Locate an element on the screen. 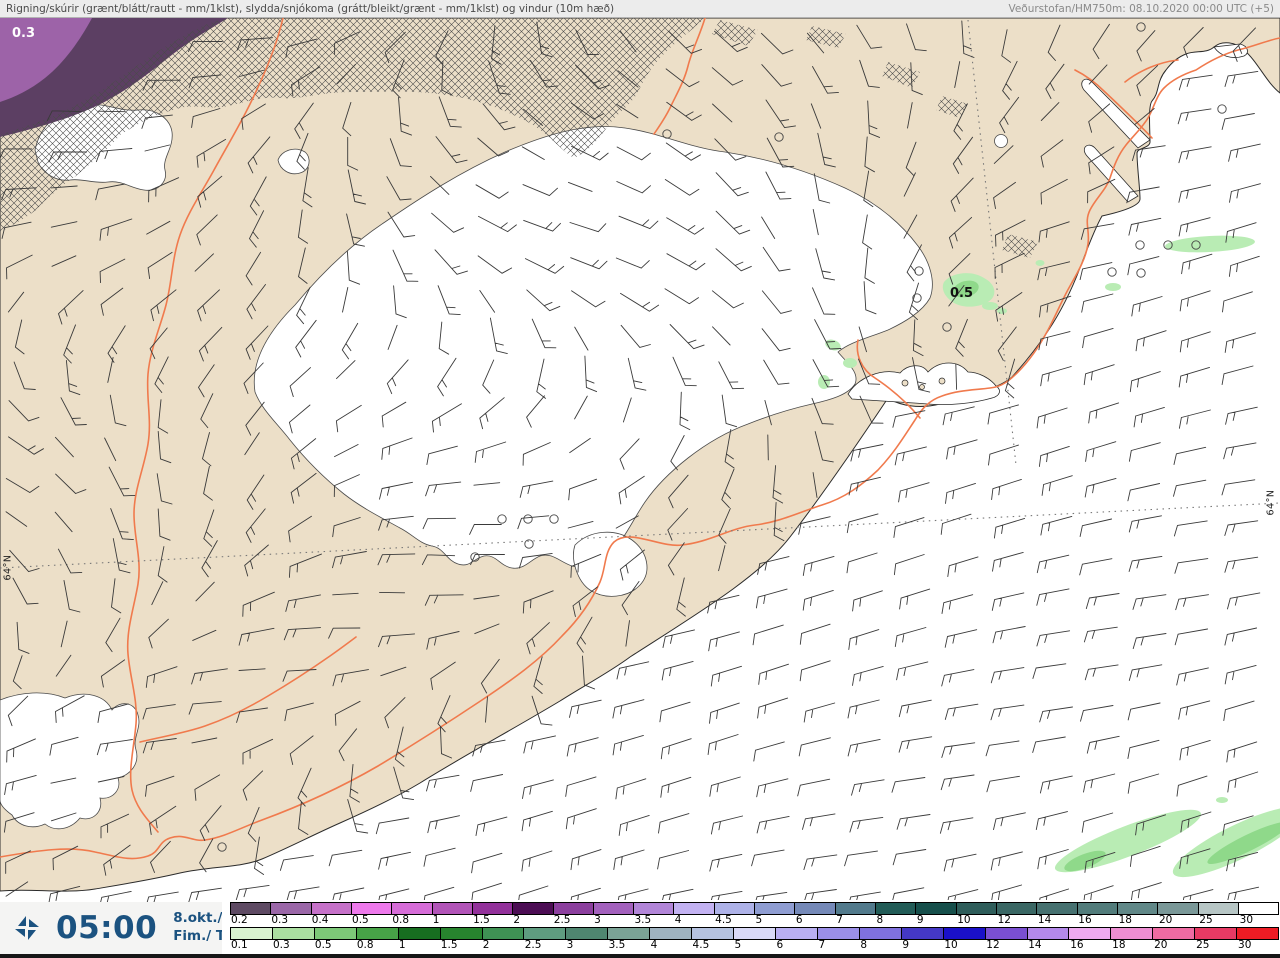 The height and width of the screenshot is (958, 1280). latitude-label-left: 64°N is located at coordinates (8, 567).